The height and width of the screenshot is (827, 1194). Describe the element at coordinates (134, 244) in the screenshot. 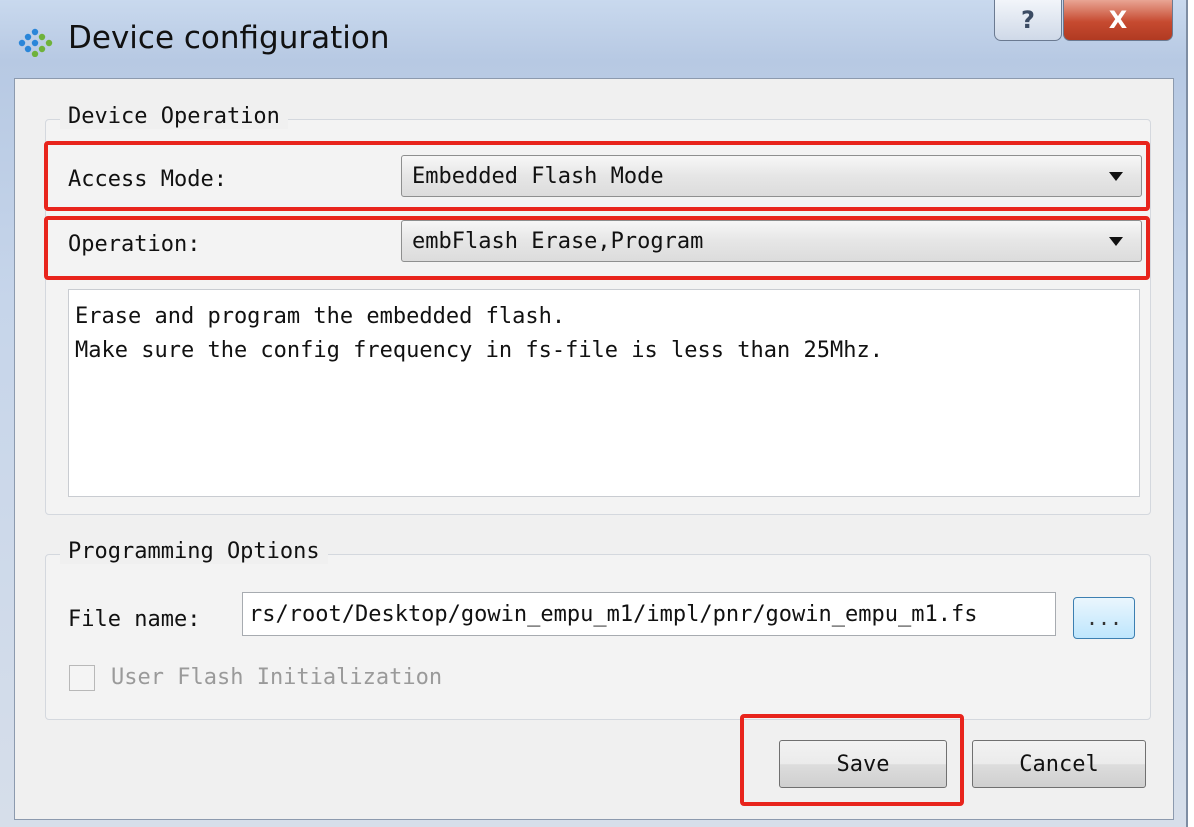

I see `operation-label: Operation:` at that location.